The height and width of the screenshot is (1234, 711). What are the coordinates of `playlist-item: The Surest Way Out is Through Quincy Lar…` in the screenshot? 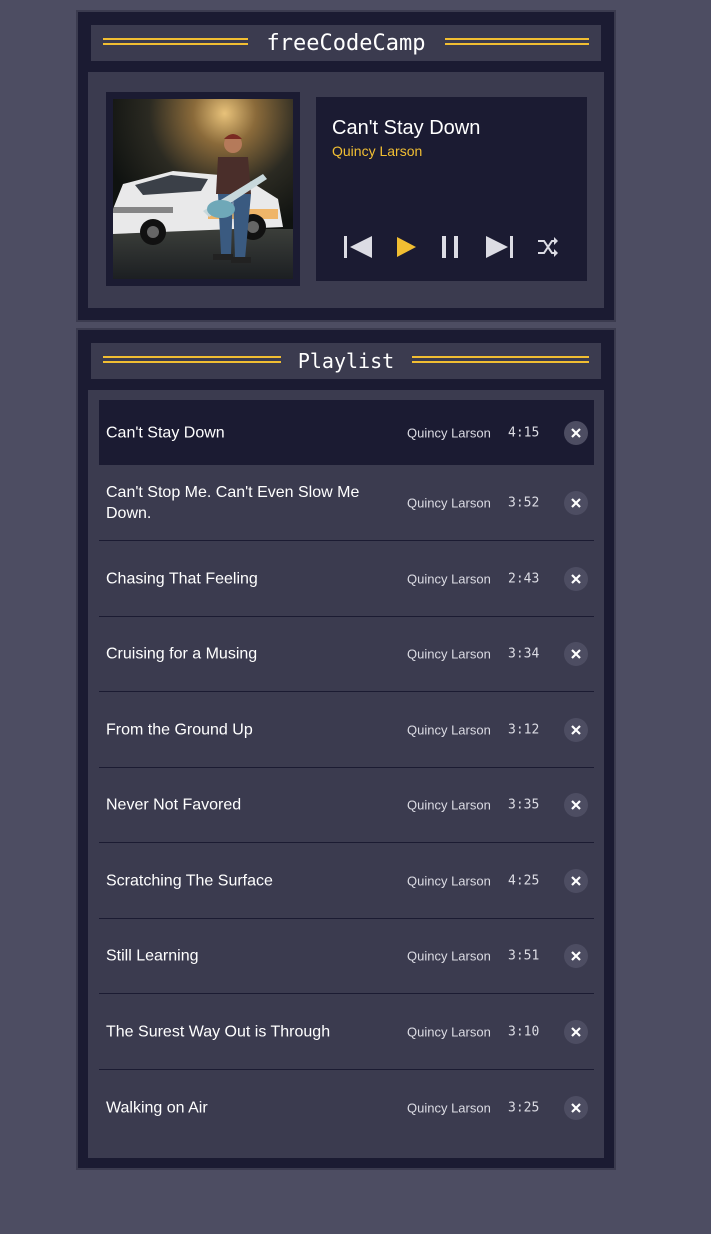 It's located at (346, 1032).